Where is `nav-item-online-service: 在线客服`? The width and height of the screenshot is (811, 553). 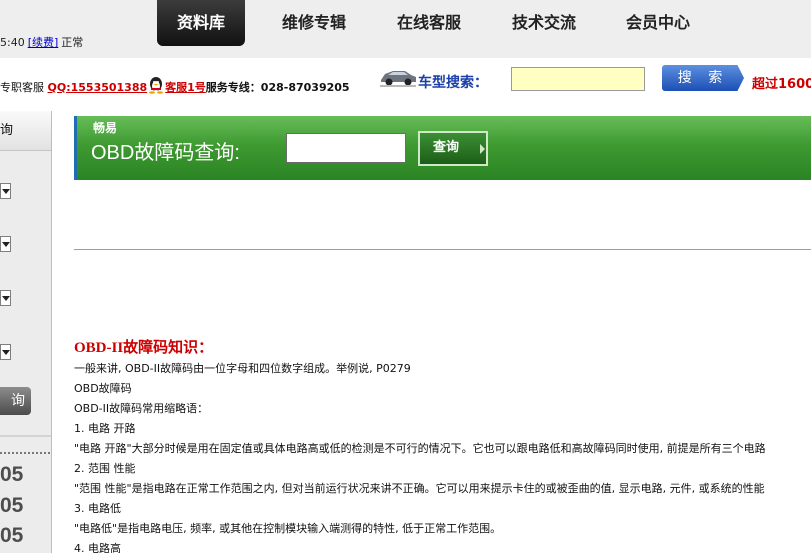 nav-item-online-service: 在线客服 is located at coordinates (429, 23).